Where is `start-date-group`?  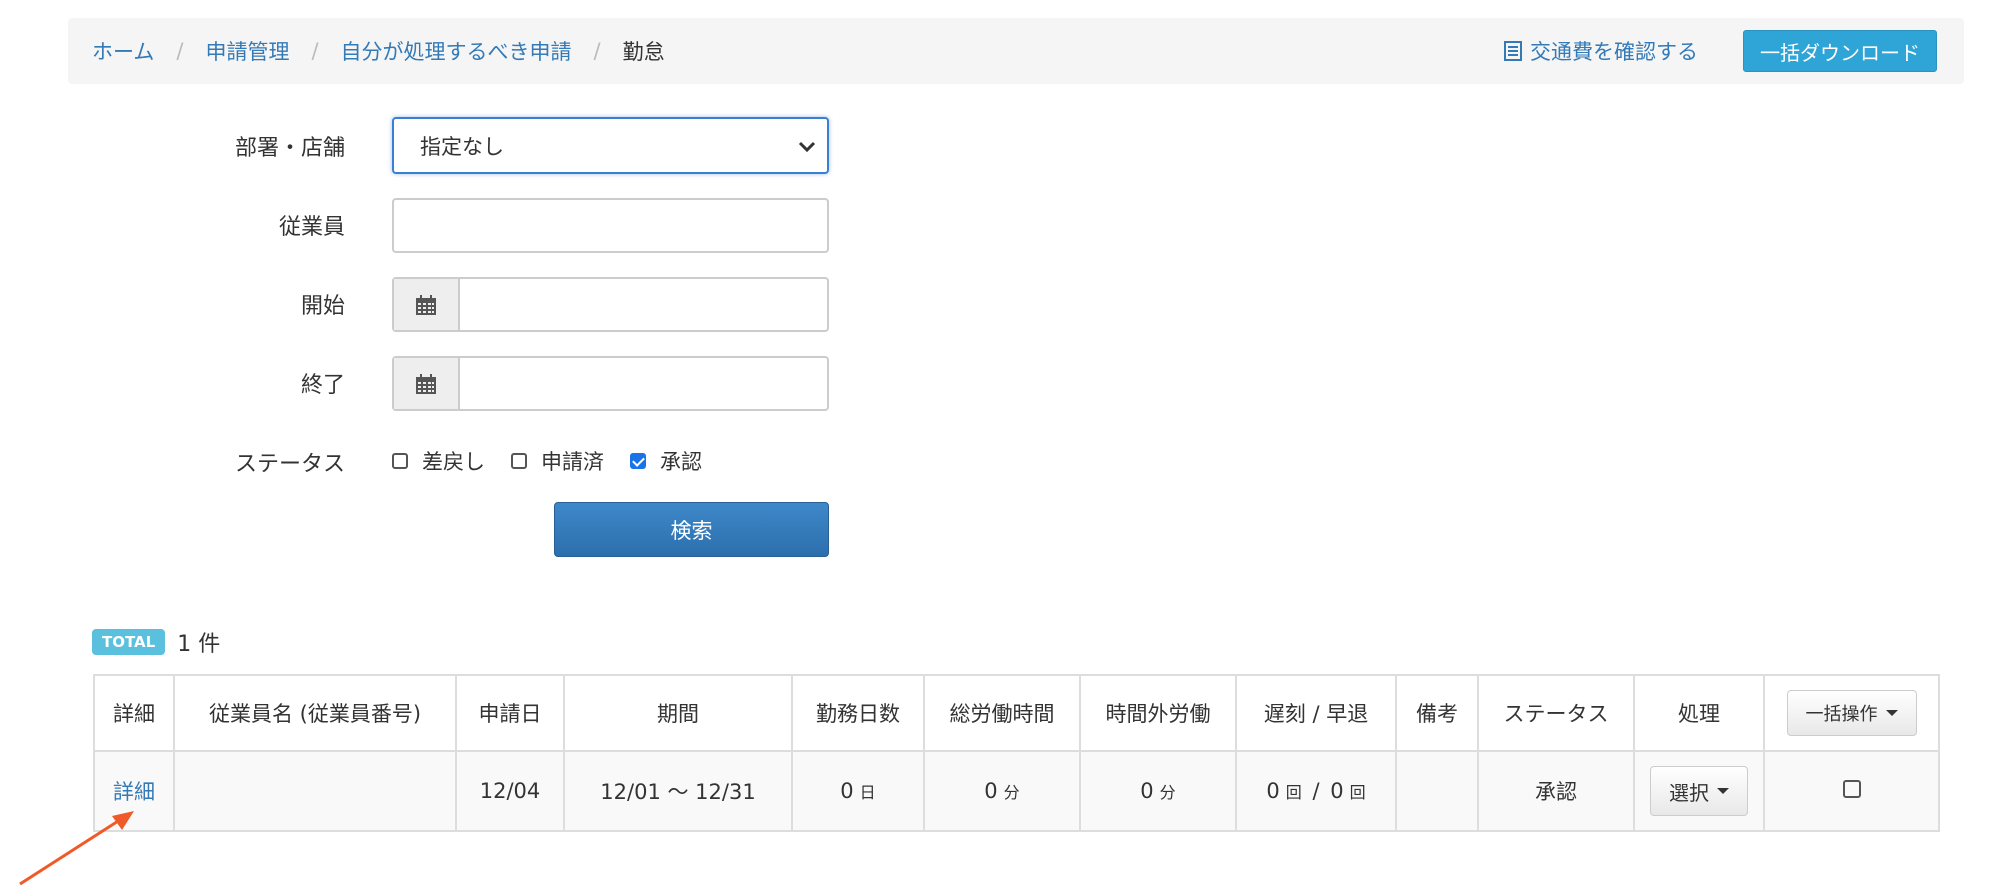 start-date-group is located at coordinates (610, 304).